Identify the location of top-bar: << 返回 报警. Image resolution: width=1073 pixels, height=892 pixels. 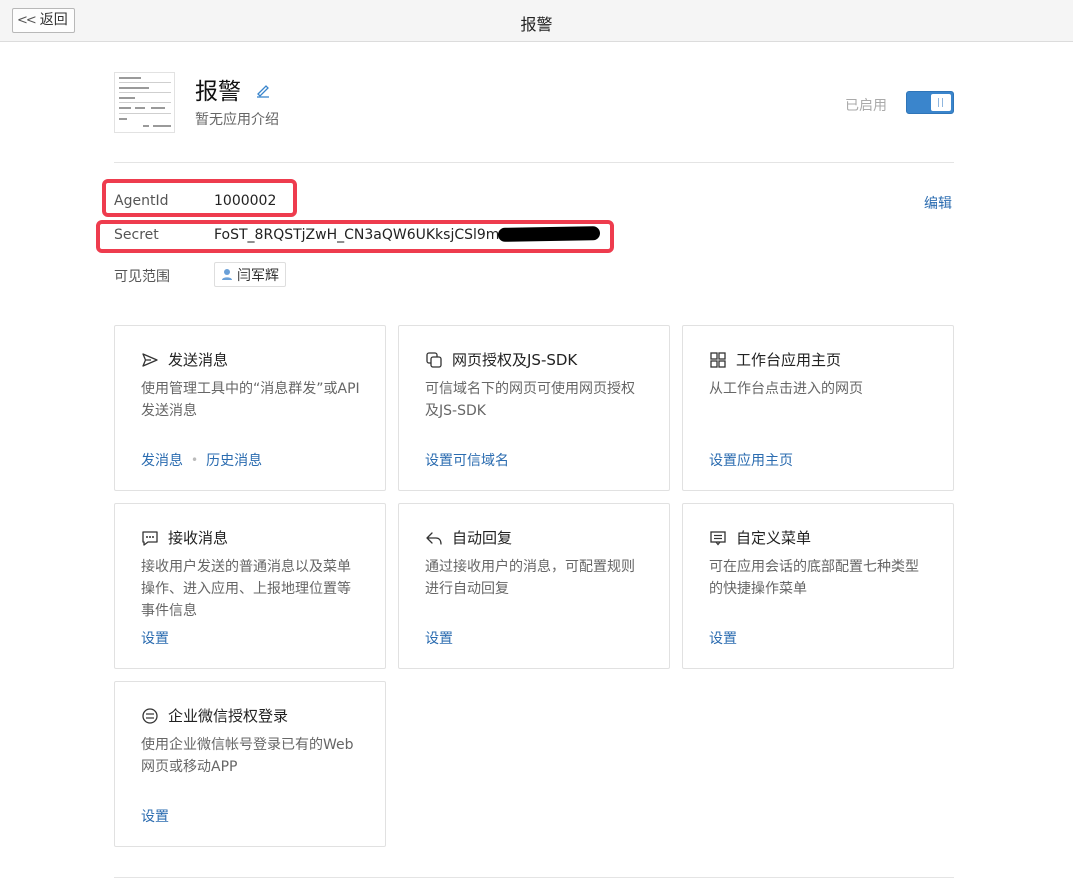
(536, 21).